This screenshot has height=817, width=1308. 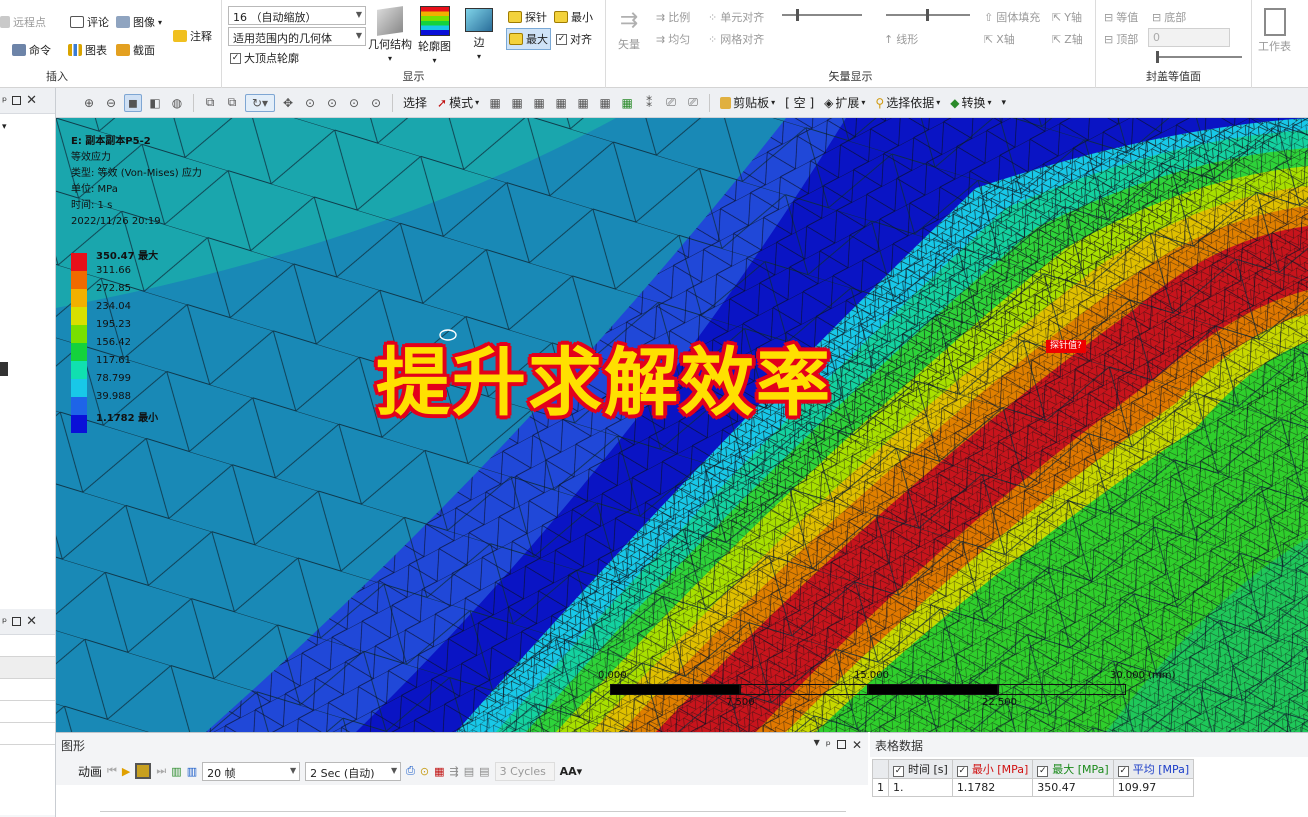 What do you see at coordinates (126, 771) in the screenshot?
I see `play-icon: ▶` at bounding box center [126, 771].